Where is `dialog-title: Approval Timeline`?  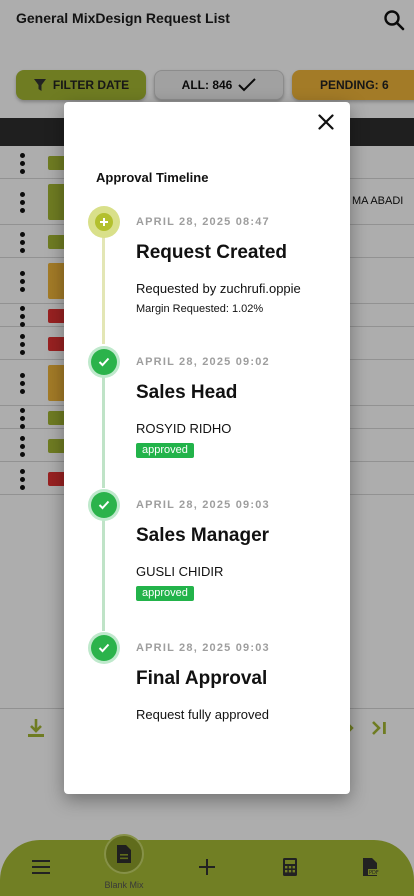
dialog-title: Approval Timeline is located at coordinates (152, 177).